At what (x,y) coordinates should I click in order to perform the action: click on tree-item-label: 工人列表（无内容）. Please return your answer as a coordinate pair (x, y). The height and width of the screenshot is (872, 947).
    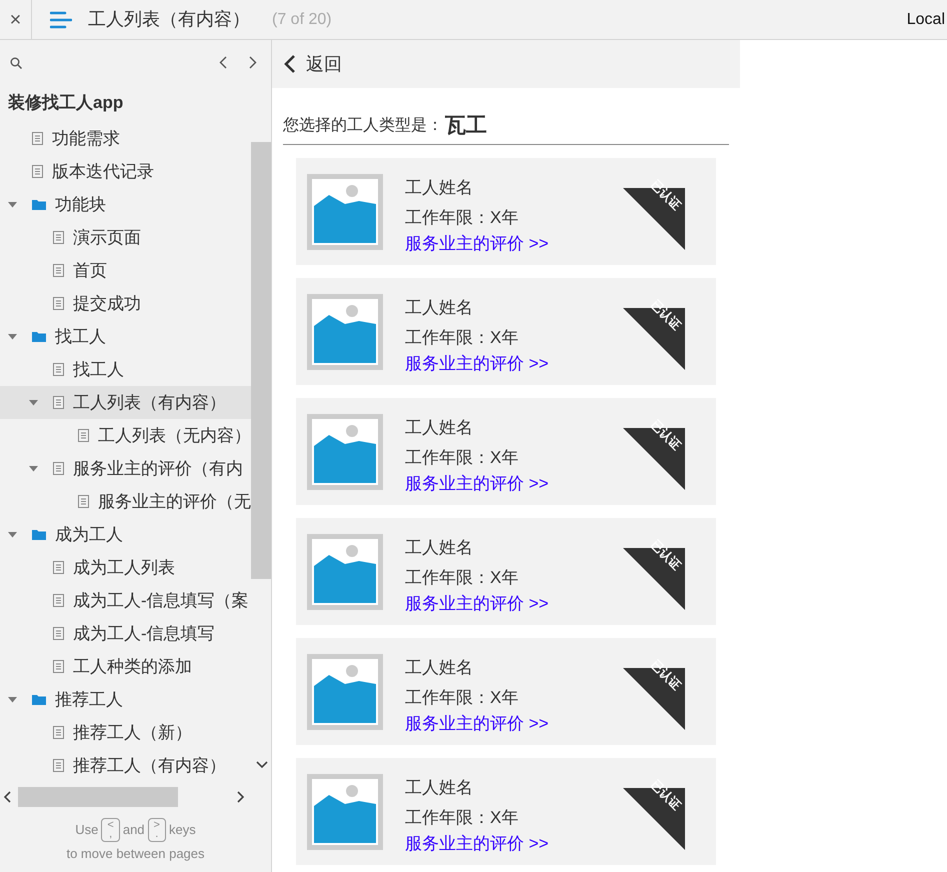
    Looking at the image, I should click on (174, 435).